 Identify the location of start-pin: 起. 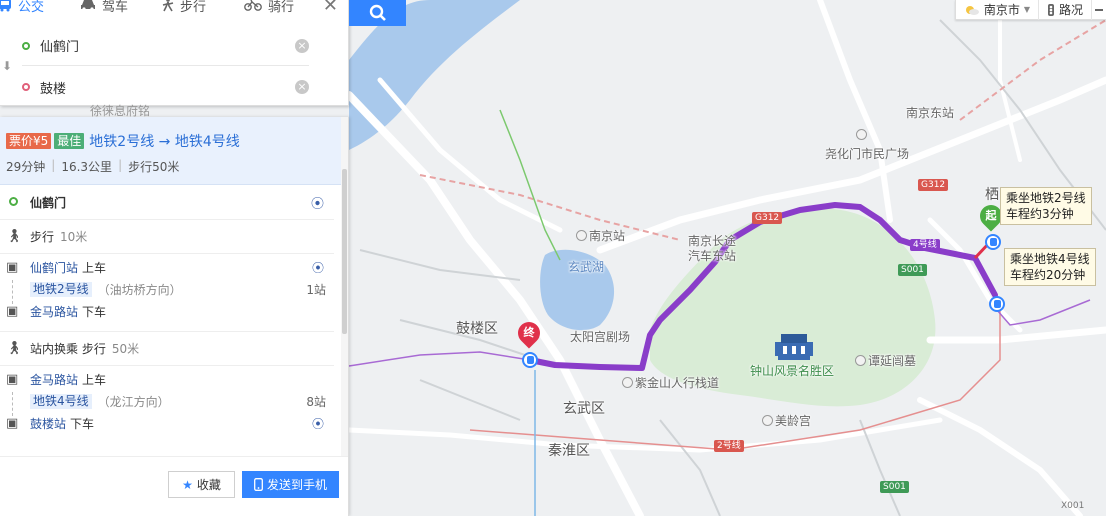
(991, 216).